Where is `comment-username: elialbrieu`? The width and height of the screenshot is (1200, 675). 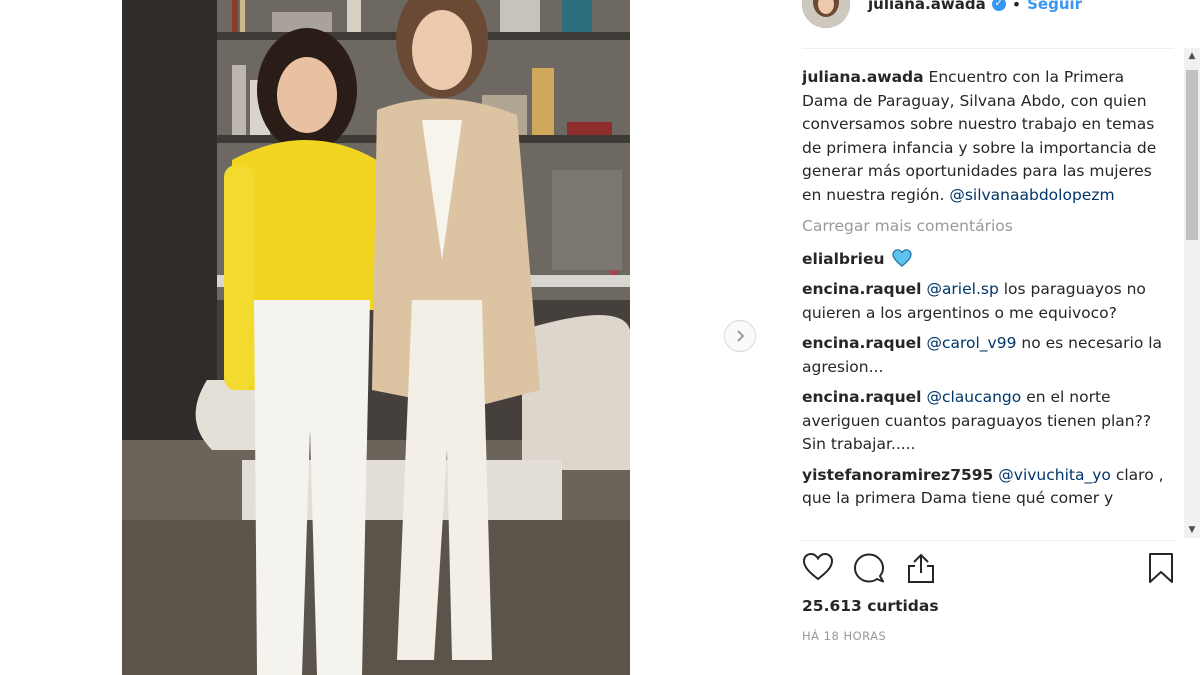 comment-username: elialbrieu is located at coordinates (843, 259).